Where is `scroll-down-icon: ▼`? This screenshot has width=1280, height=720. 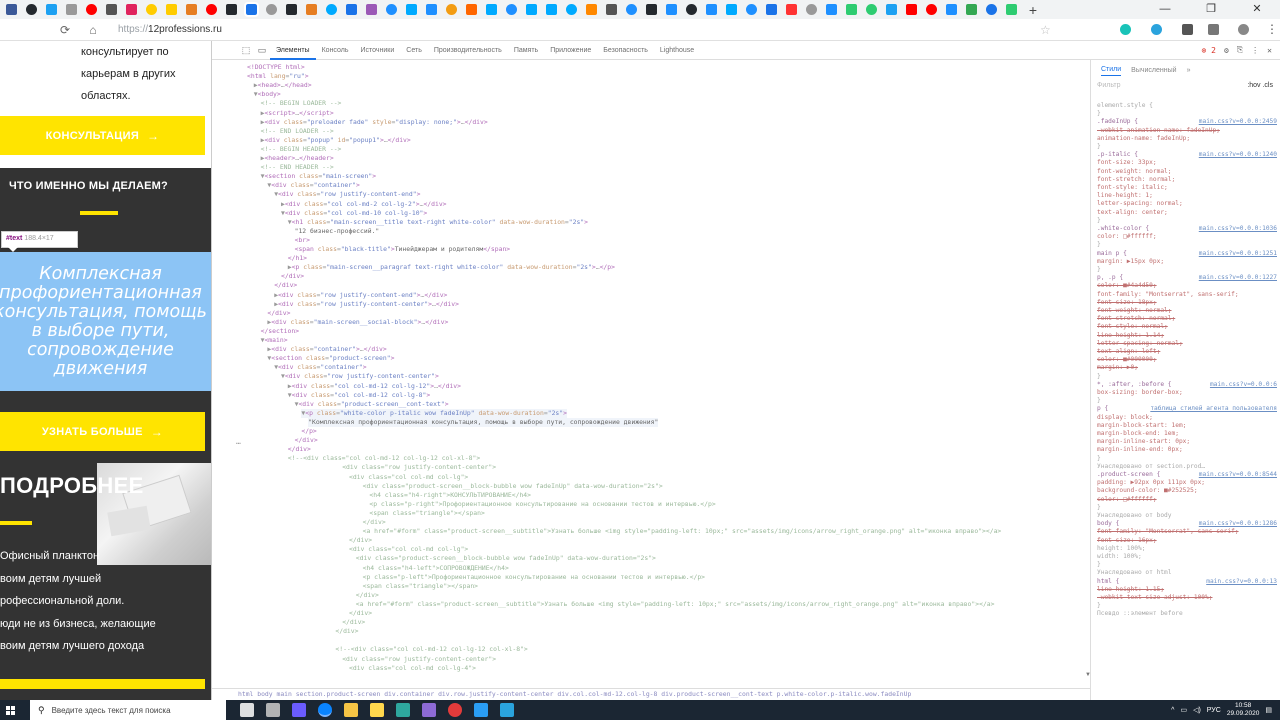 scroll-down-icon: ▼ is located at coordinates (1088, 675).